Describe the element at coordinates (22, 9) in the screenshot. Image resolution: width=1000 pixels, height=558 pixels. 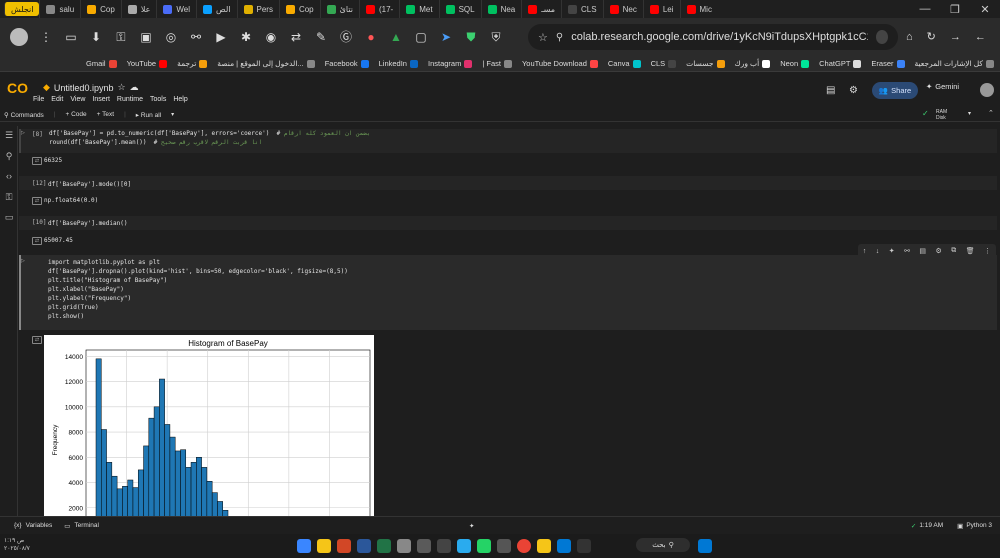
I see `tab-english: انجلش` at that location.